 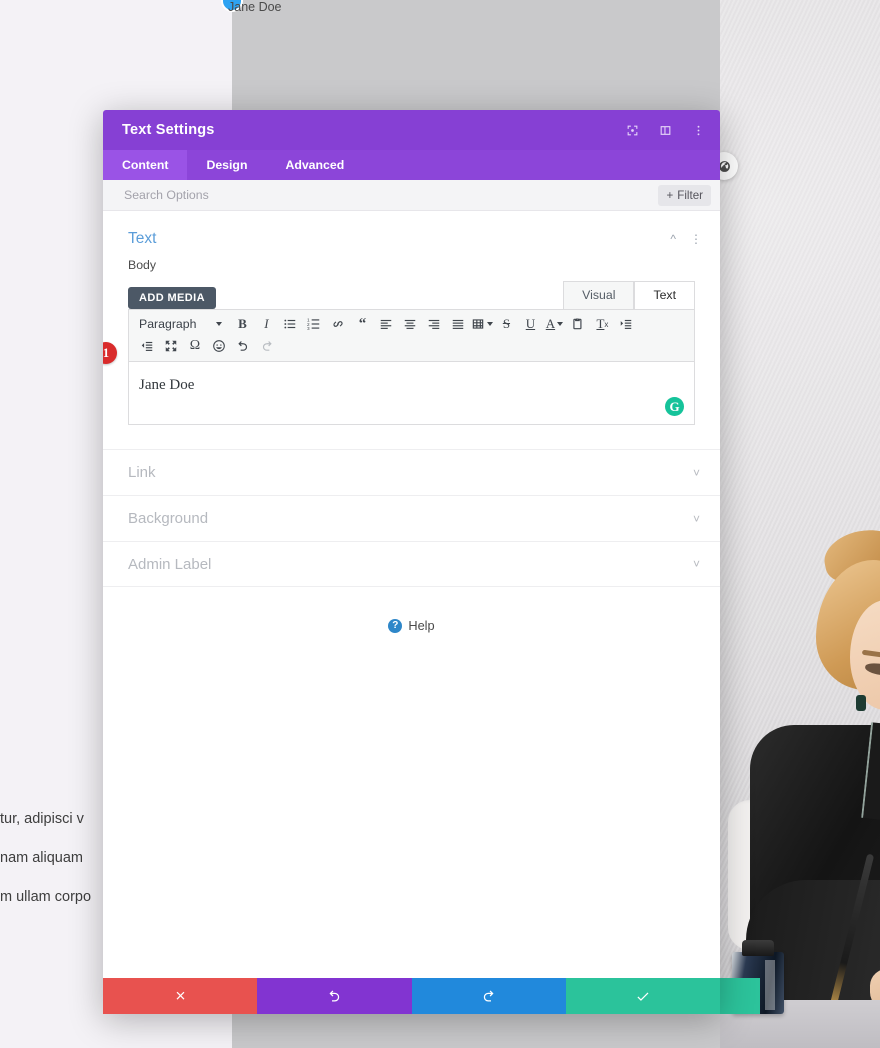 I want to click on layout-toggle-icon-glyph, so click(x=665, y=130).